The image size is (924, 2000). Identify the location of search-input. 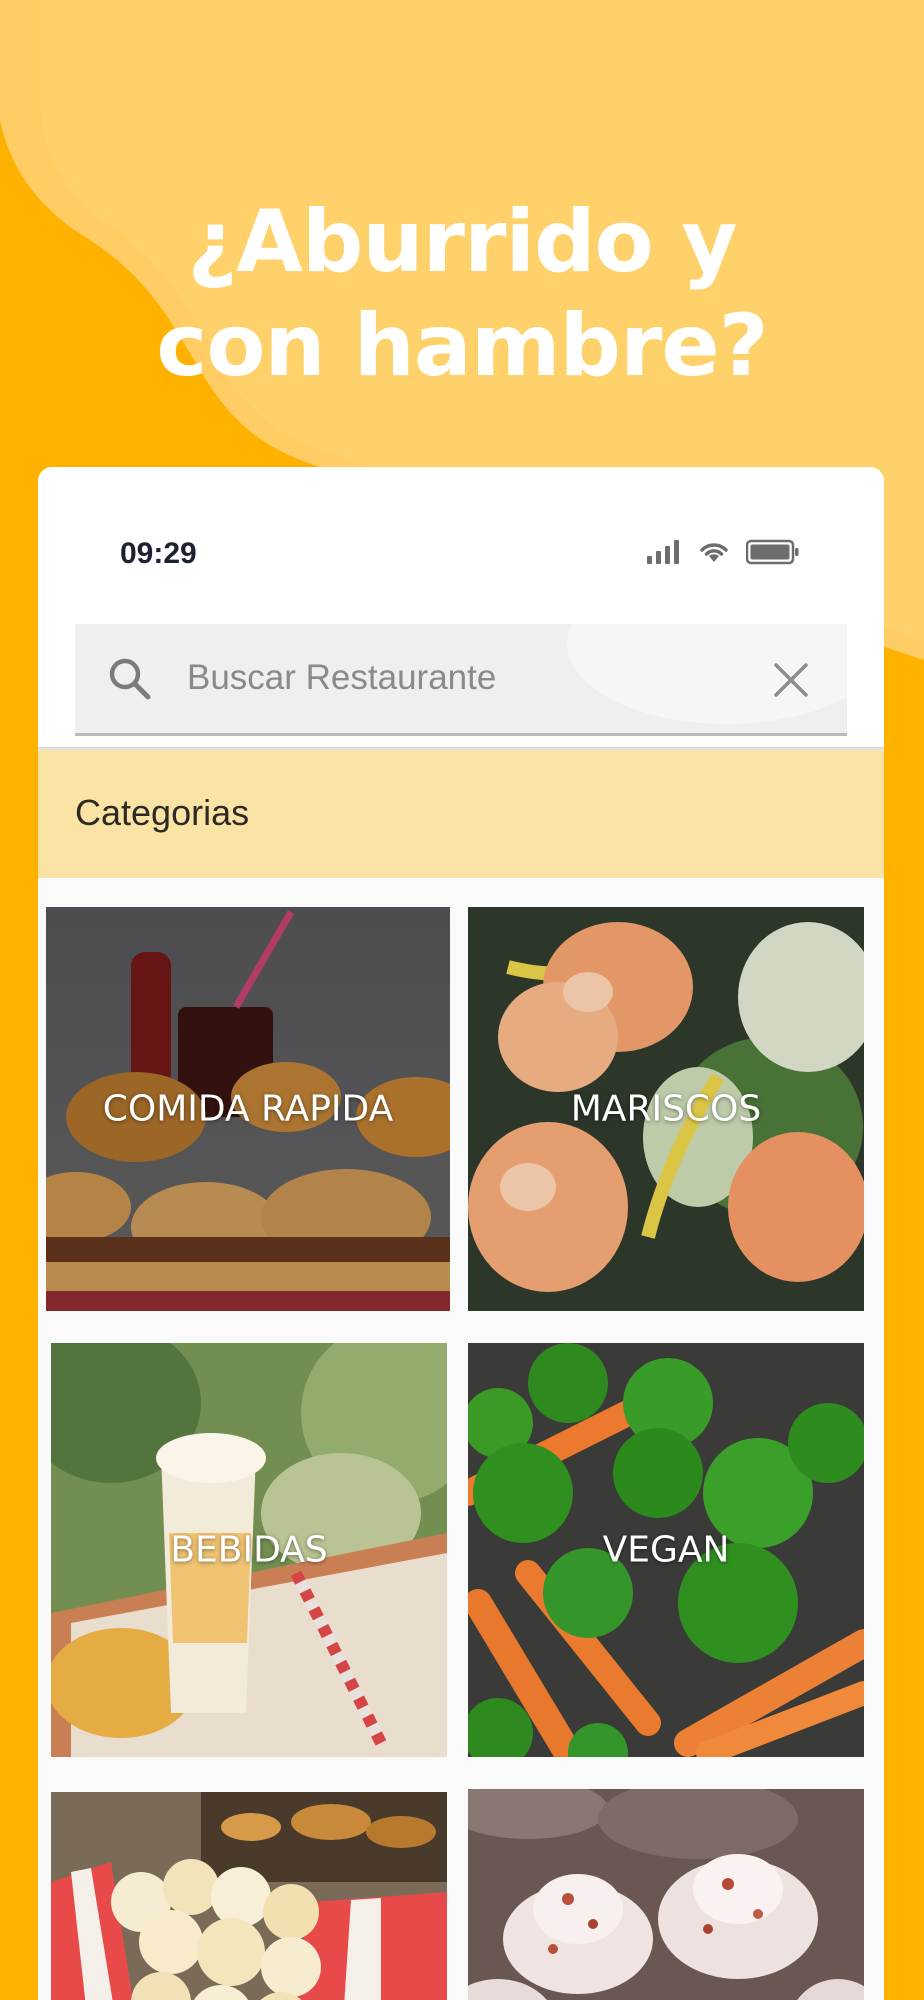
(465, 678).